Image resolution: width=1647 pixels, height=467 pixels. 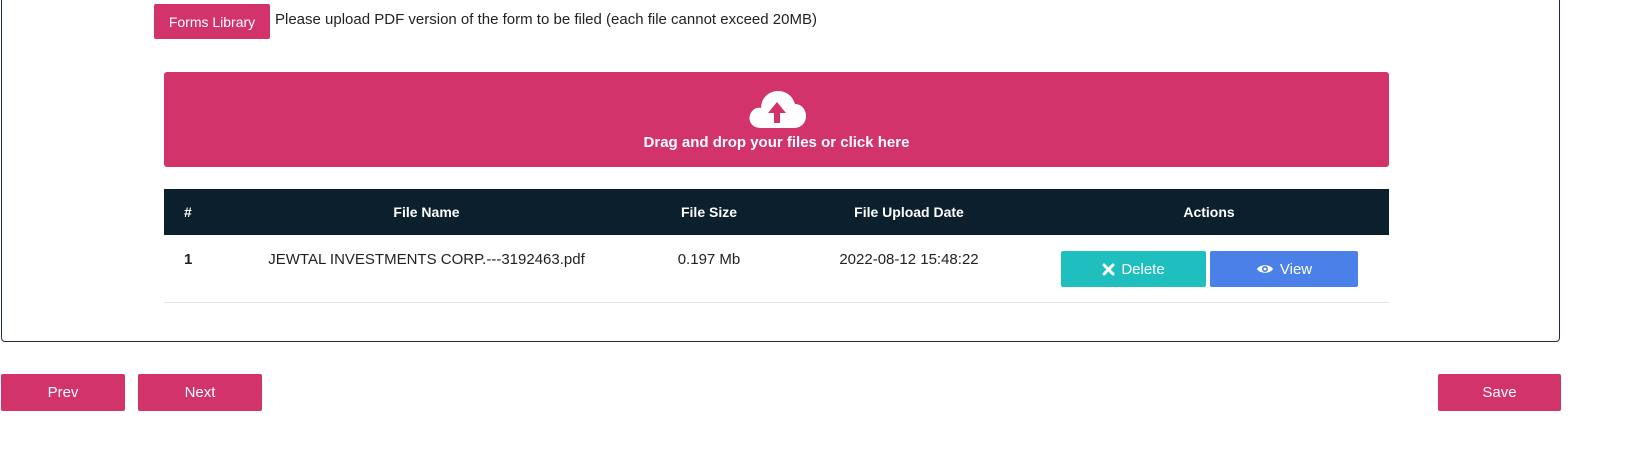 What do you see at coordinates (426, 212) in the screenshot?
I see `header-file-name: File Name` at bounding box center [426, 212].